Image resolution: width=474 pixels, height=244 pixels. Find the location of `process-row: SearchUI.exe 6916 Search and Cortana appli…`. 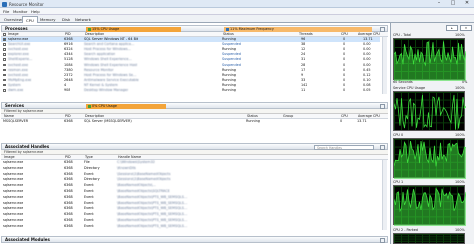

process-row: SearchUI.exe 6916 Search and Cortana appli… is located at coordinates (190, 44).